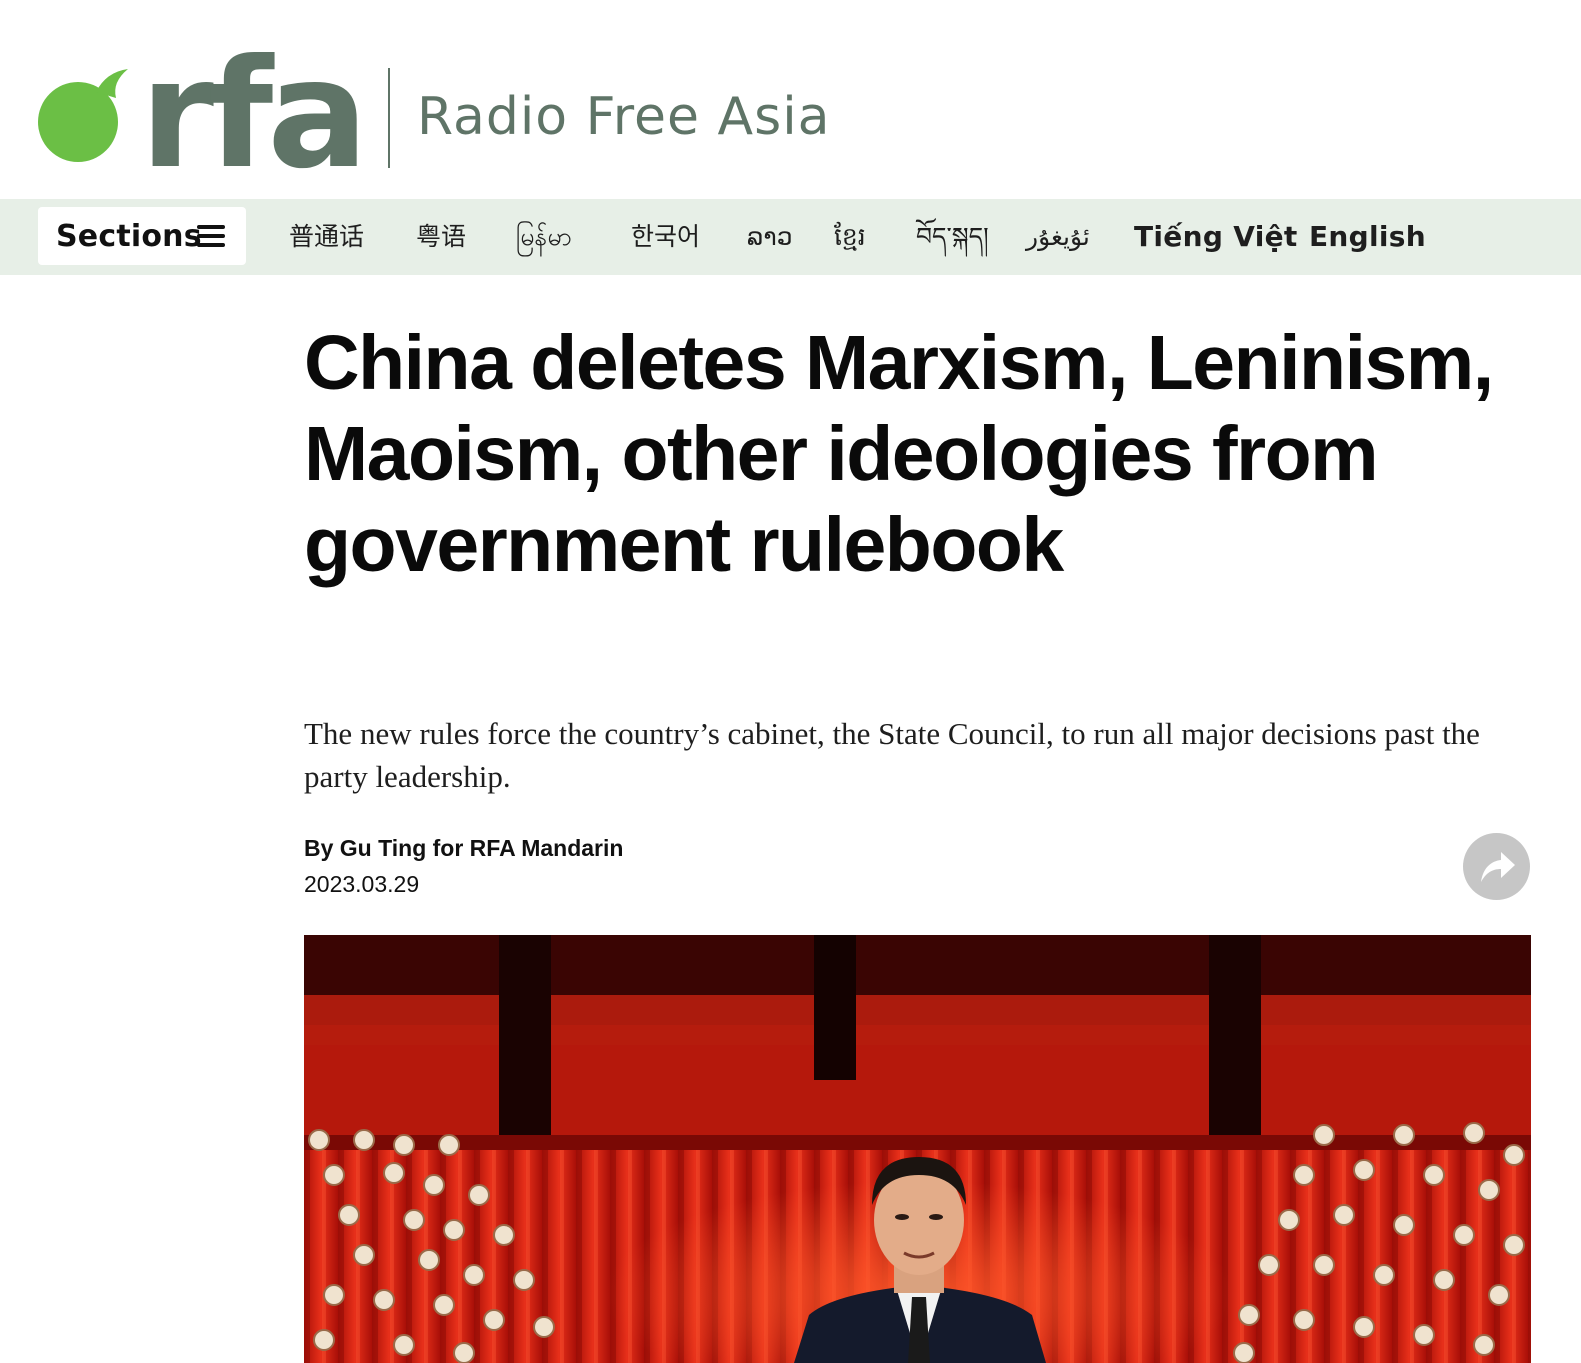  What do you see at coordinates (1058, 237) in the screenshot?
I see `lang-link-uyghur: ئۇيغۇر` at bounding box center [1058, 237].